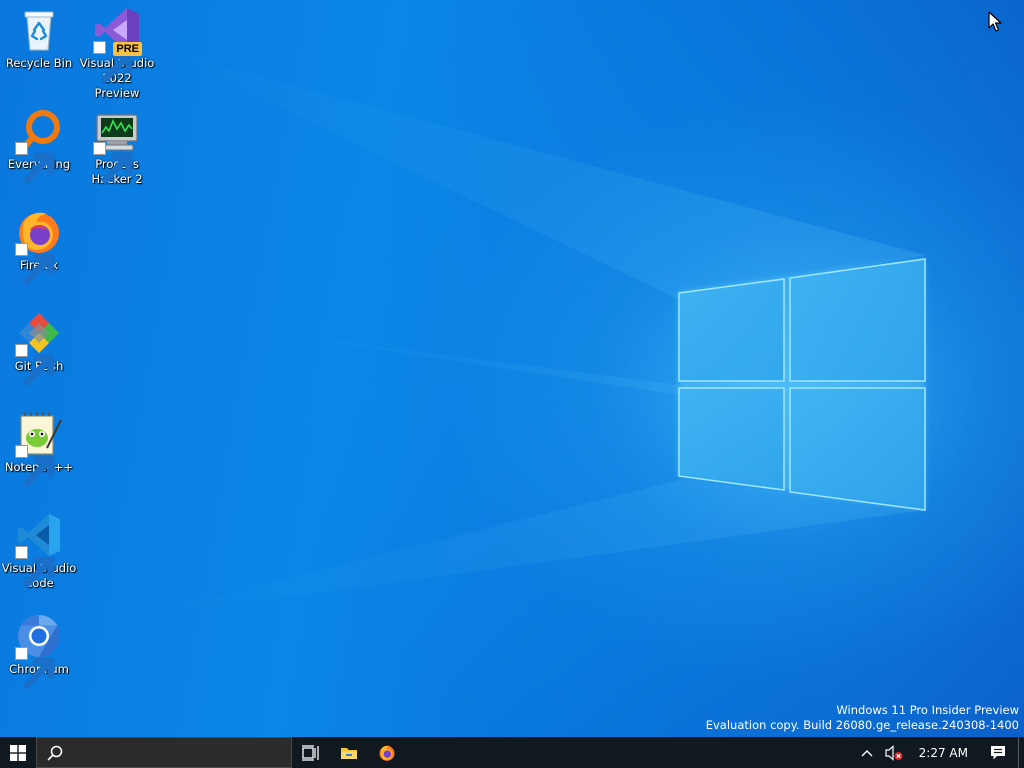 Image resolution: width=1024 pixels, height=768 pixels. I want to click on desktop-icon-notepad-plus-plus: Notepad++, so click(39, 452).